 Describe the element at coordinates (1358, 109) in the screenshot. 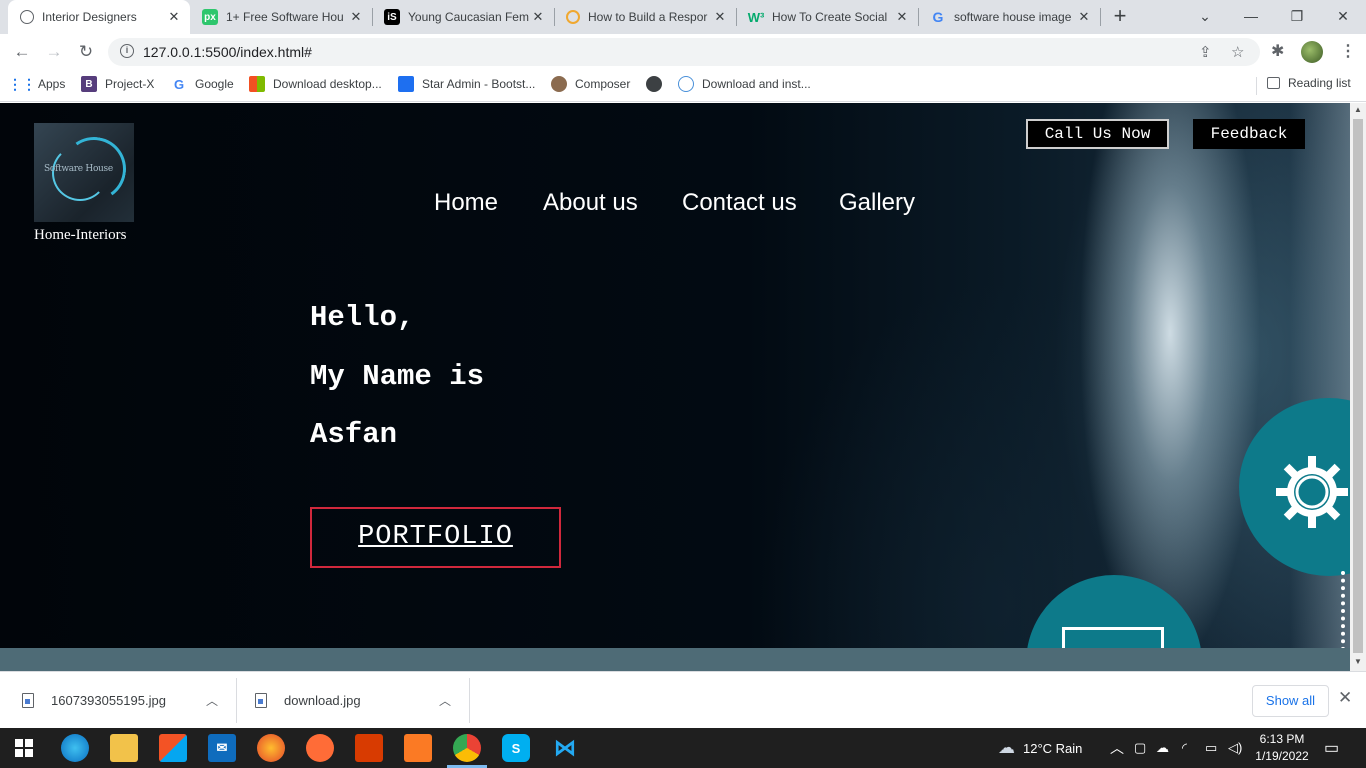

I see `scroll-up-arrow-icon: ▲` at that location.